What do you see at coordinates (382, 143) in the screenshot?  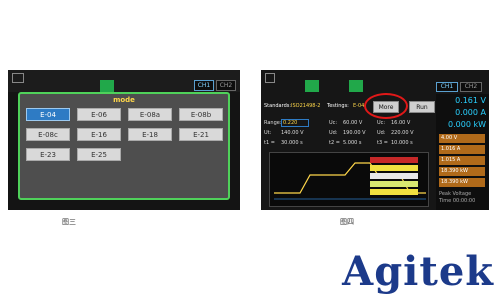 I see `param-label: t3 =` at bounding box center [382, 143].